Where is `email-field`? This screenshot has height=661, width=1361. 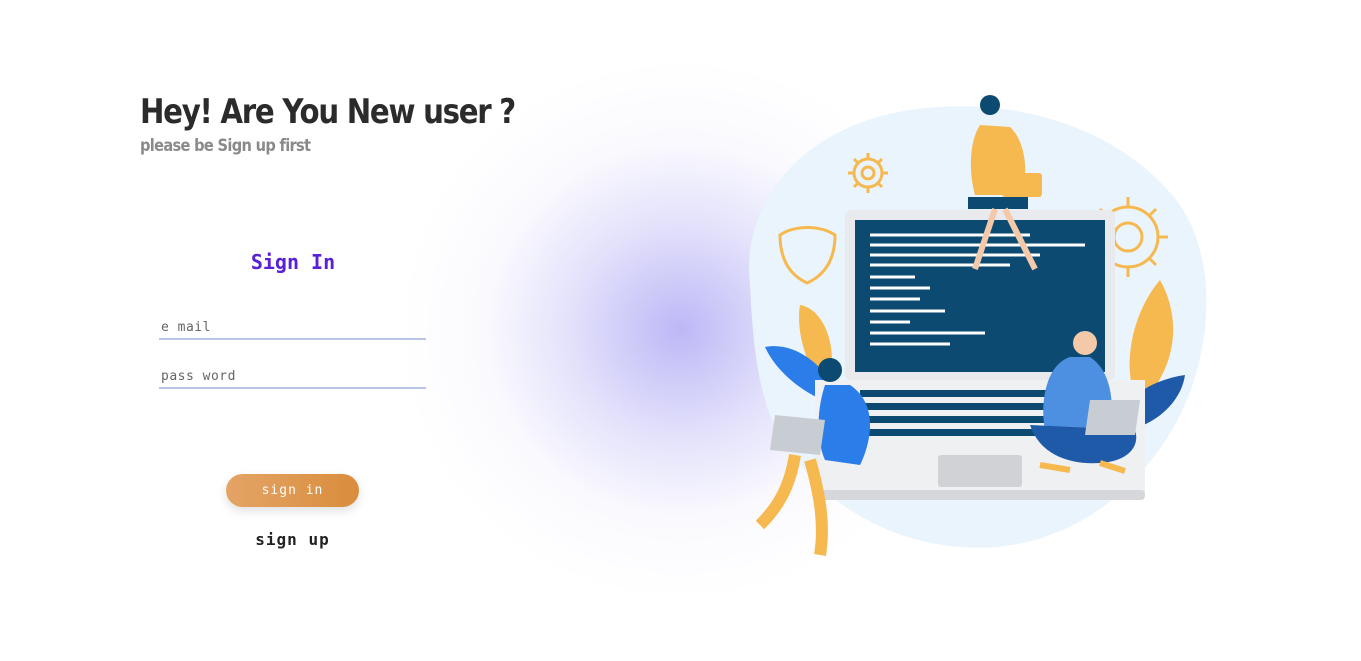 email-field is located at coordinates (292, 328).